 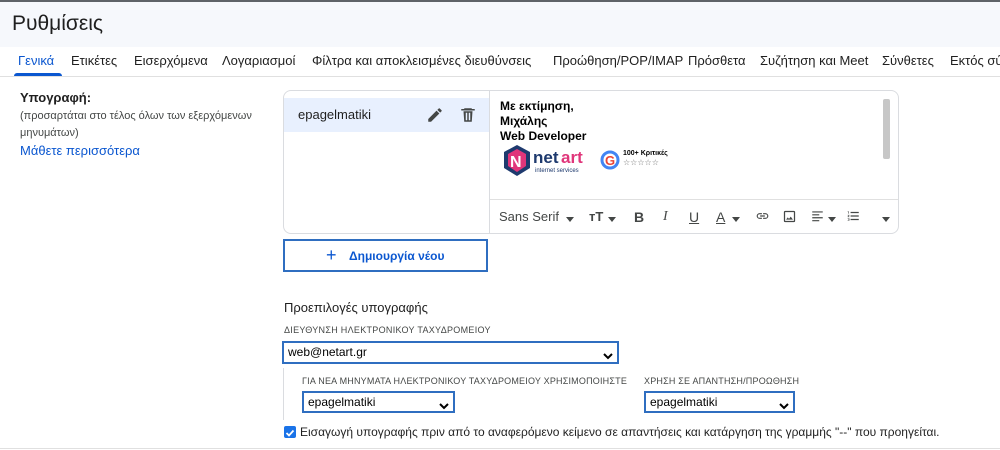 I want to click on tab-general: Γενικά, so click(x=36, y=60).